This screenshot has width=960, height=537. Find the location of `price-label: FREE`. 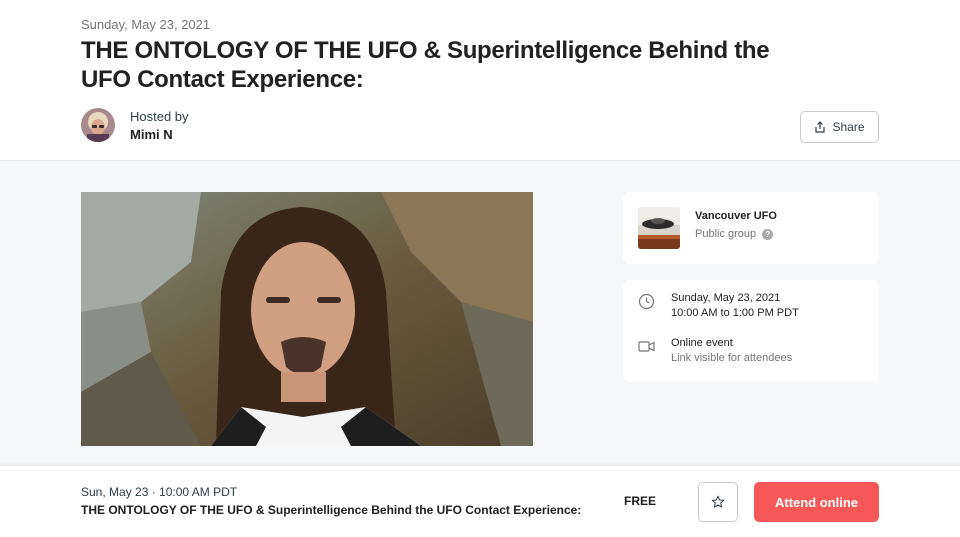

price-label: FREE is located at coordinates (640, 501).